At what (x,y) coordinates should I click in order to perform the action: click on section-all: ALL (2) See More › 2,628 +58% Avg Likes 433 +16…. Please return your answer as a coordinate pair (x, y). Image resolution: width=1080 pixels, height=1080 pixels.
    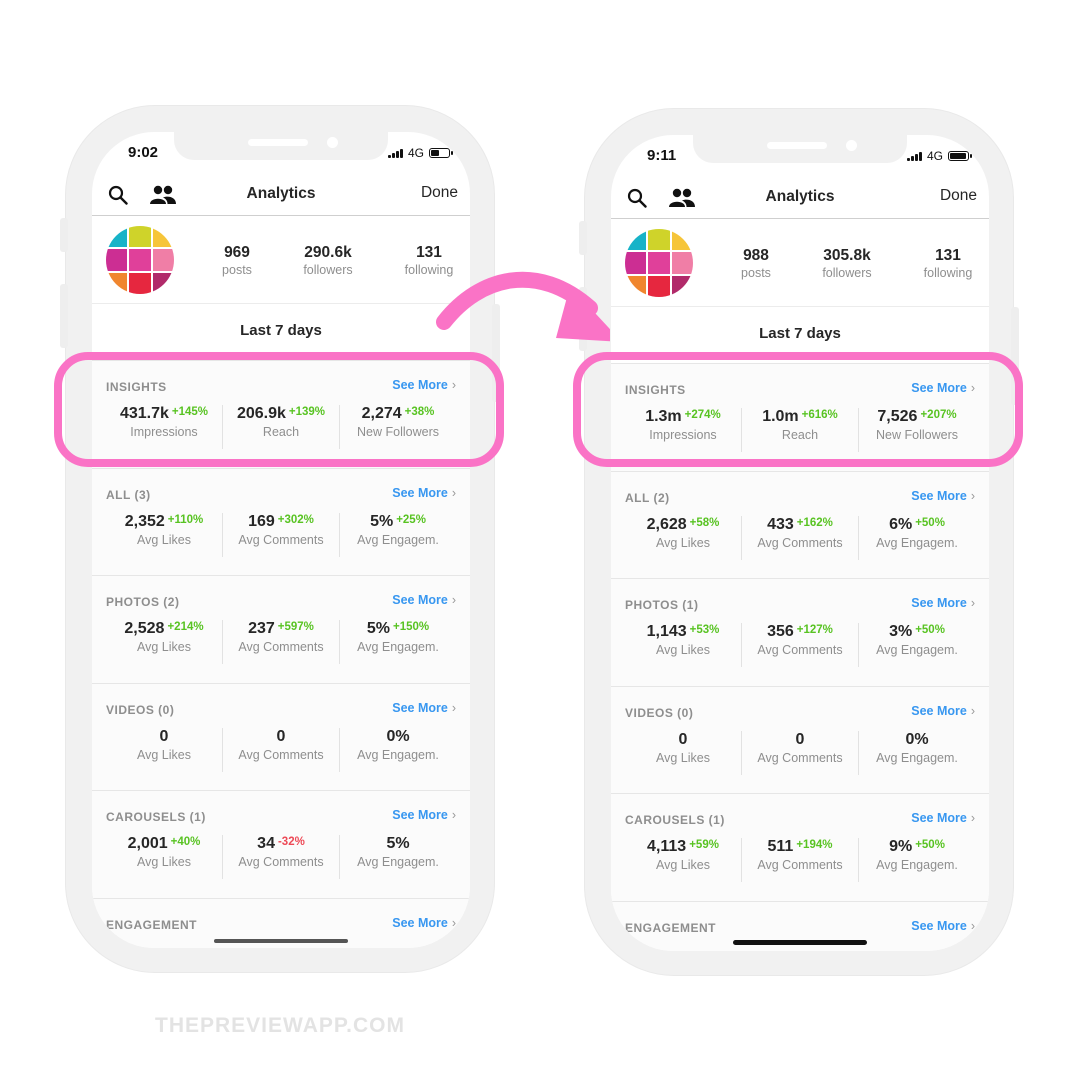
    Looking at the image, I should click on (800, 524).